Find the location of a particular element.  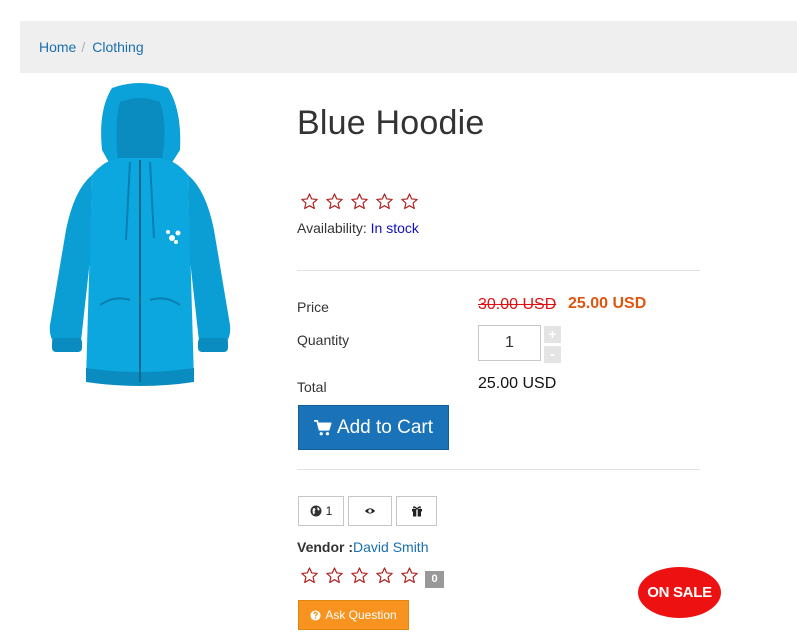

vendor: Vendor :David Smith is located at coordinates (362, 547).